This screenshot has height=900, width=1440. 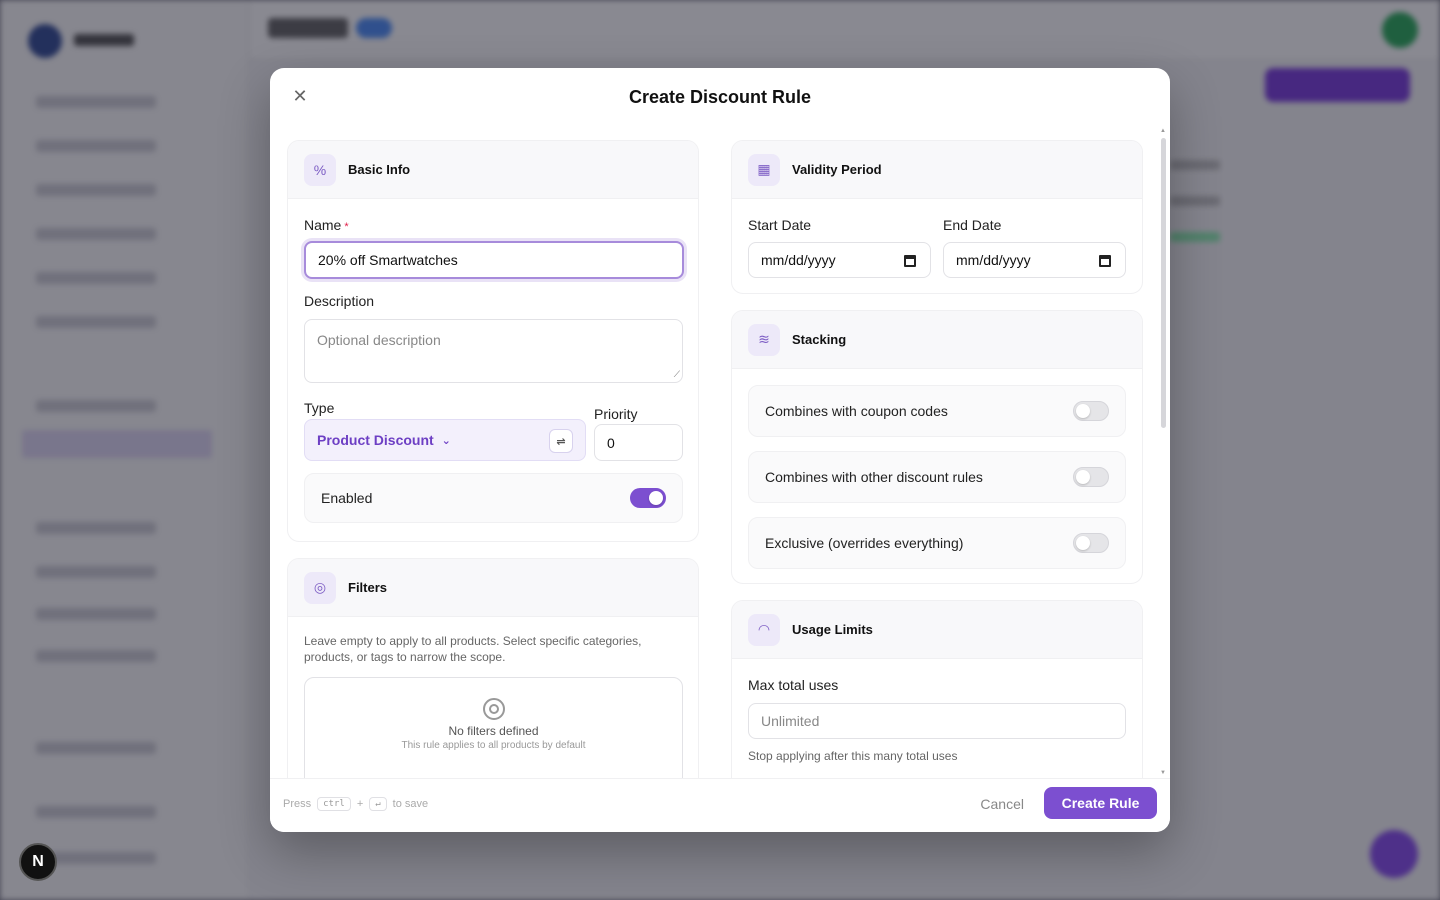 What do you see at coordinates (334, 804) in the screenshot?
I see `ctrl-key: ctrl` at bounding box center [334, 804].